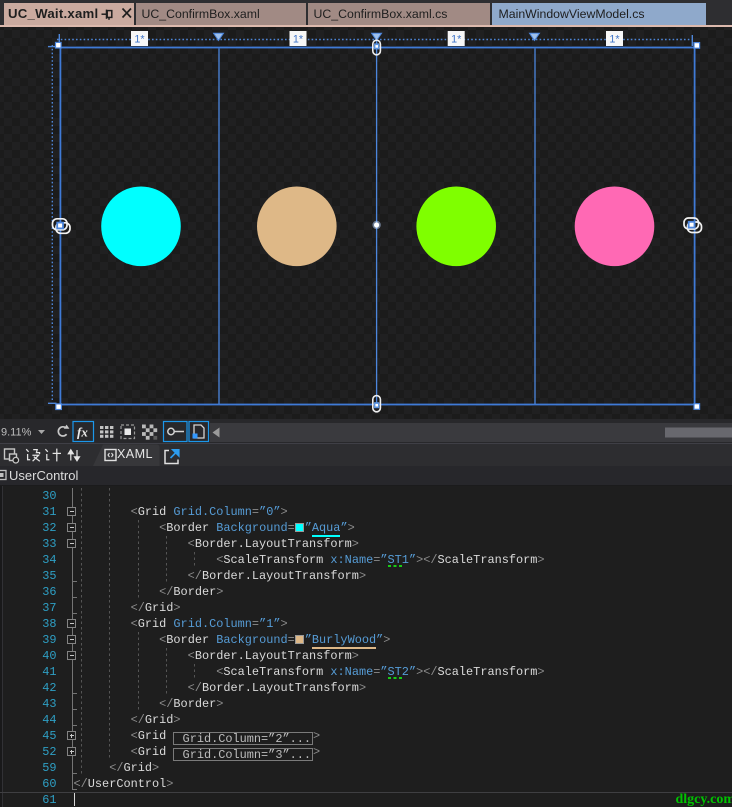  What do you see at coordinates (82, 432) in the screenshot?
I see `svg-text: fx` at bounding box center [82, 432].